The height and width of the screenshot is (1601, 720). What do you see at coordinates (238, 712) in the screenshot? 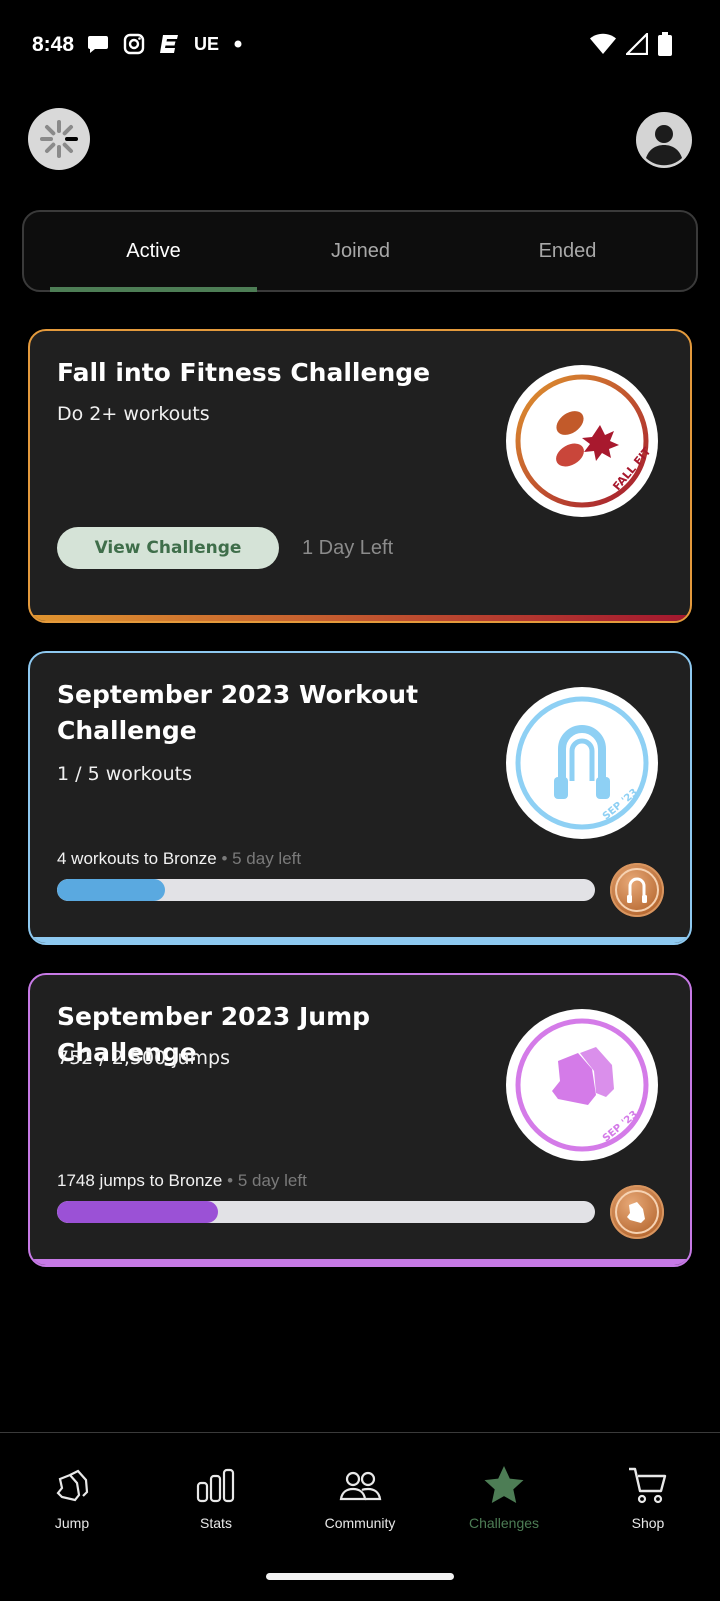
I see `challenge-title: September 2023 Workout Challenge` at bounding box center [238, 712].